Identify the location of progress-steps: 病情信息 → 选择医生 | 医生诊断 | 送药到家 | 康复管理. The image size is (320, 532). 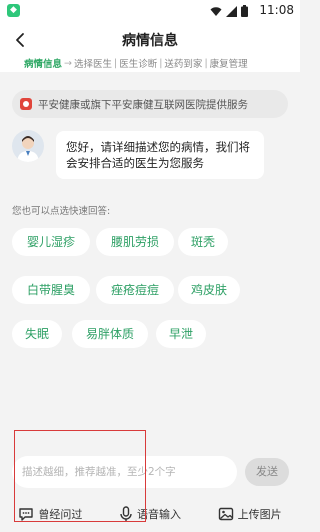
(136, 63).